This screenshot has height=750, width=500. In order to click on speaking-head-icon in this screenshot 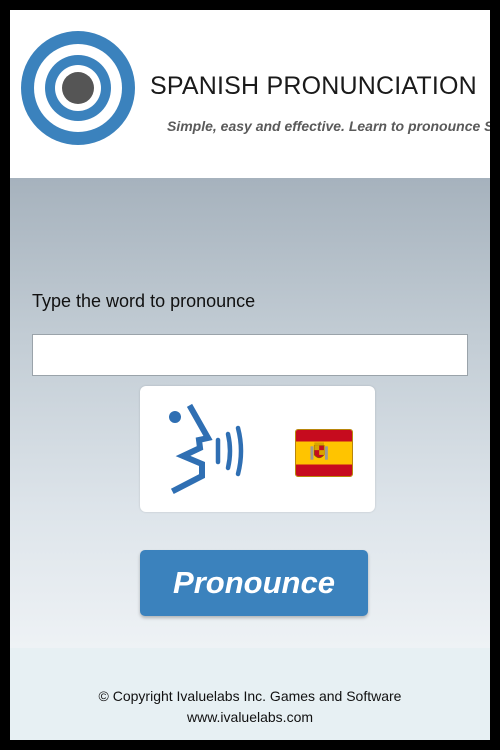, I will do `click(205, 450)`.